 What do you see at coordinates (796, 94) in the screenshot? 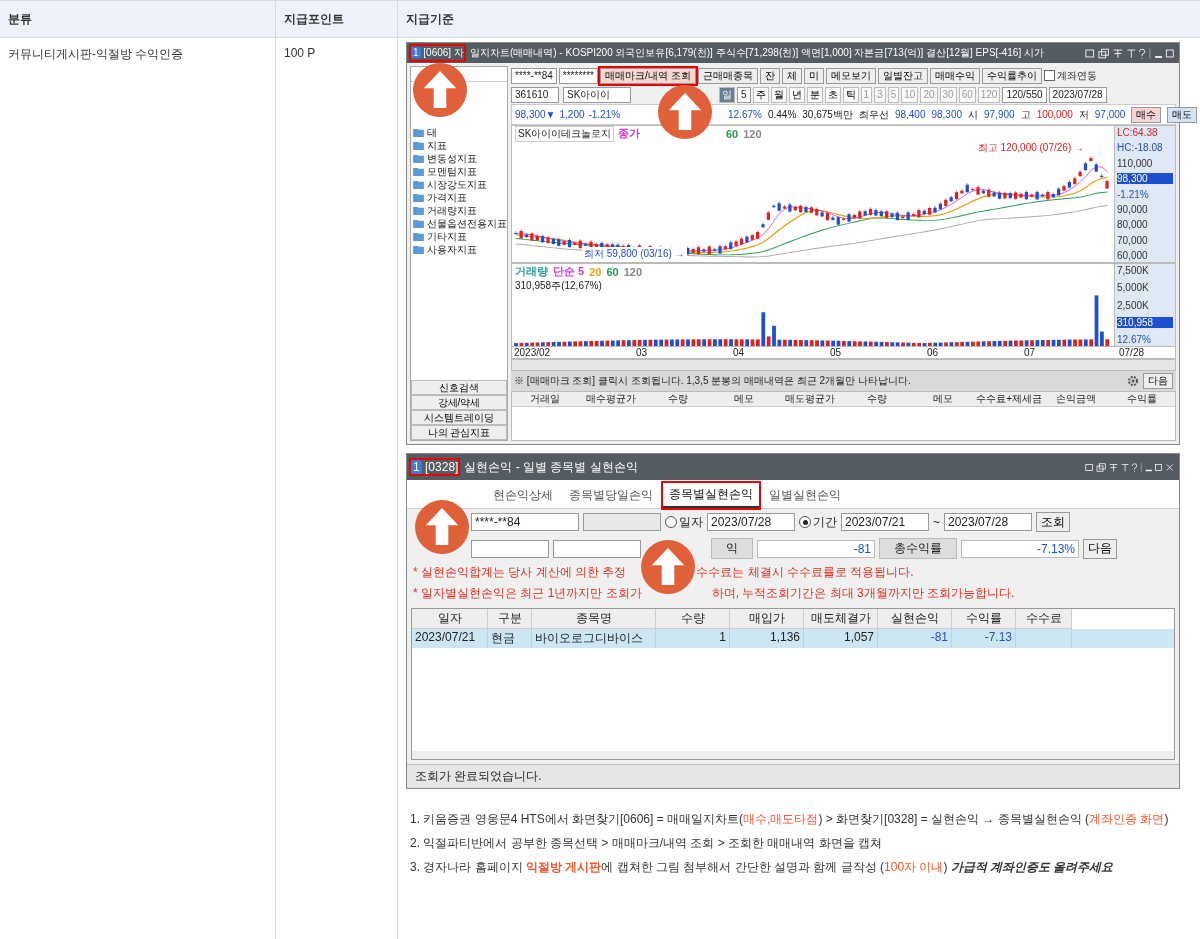
I see `period-tab: 년` at bounding box center [796, 94].